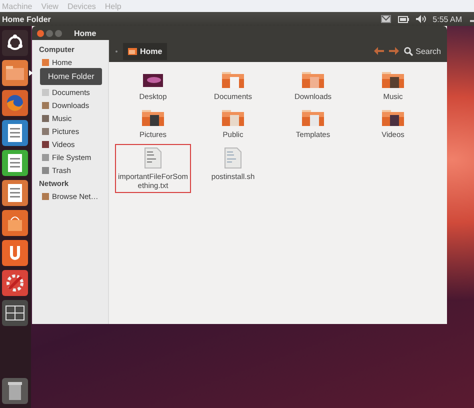  I want to click on location-button: Home, so click(145, 51).